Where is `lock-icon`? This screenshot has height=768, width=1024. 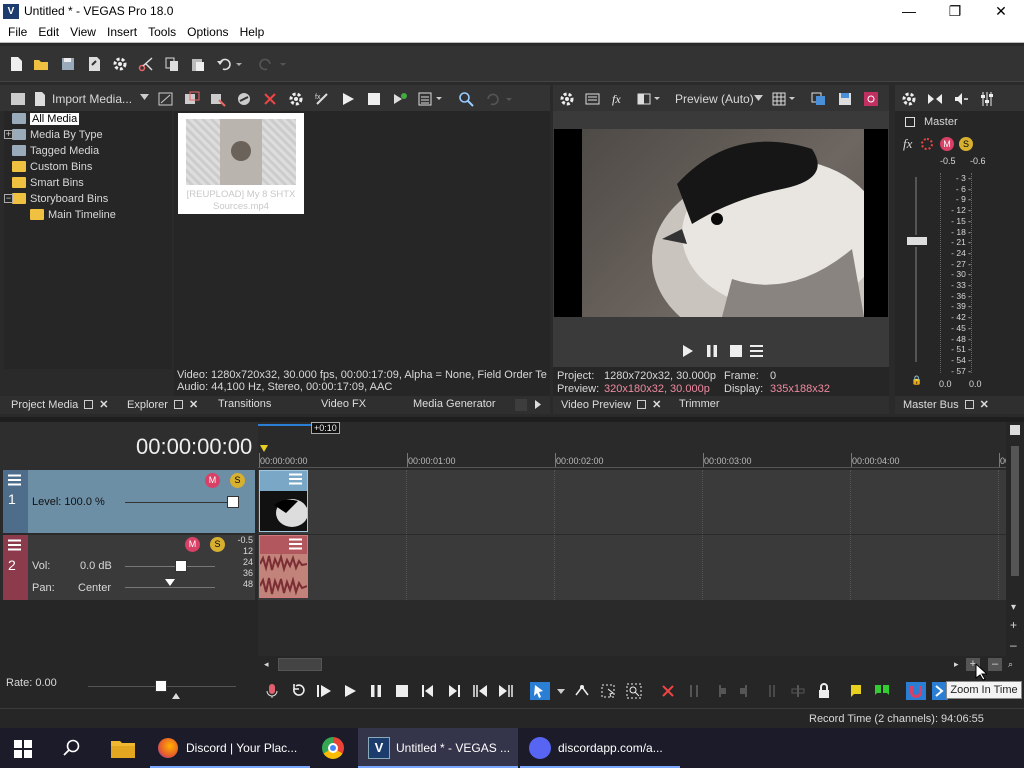 lock-icon is located at coordinates (824, 691).